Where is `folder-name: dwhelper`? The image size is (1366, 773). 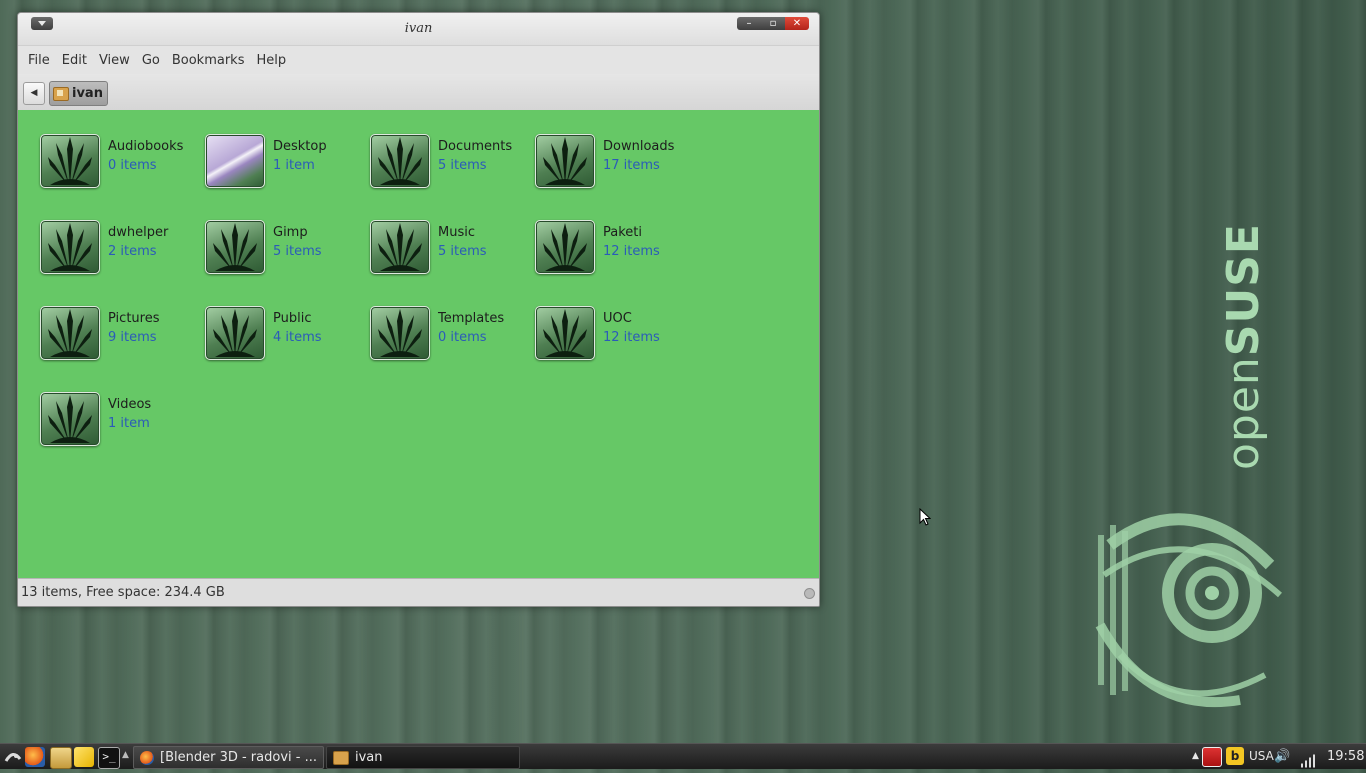
folder-name: dwhelper is located at coordinates (138, 232).